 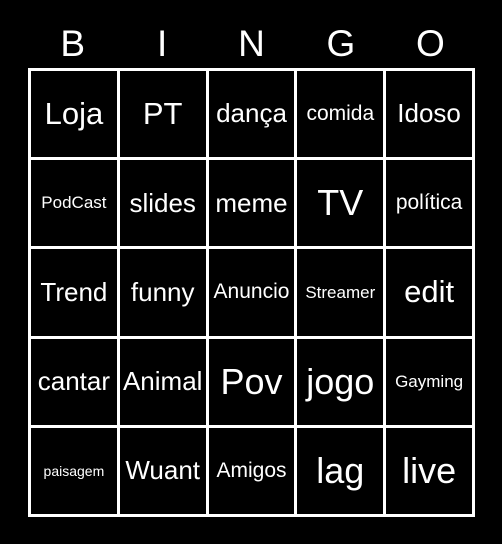 I want to click on header-letter-i: I, so click(x=162, y=43).